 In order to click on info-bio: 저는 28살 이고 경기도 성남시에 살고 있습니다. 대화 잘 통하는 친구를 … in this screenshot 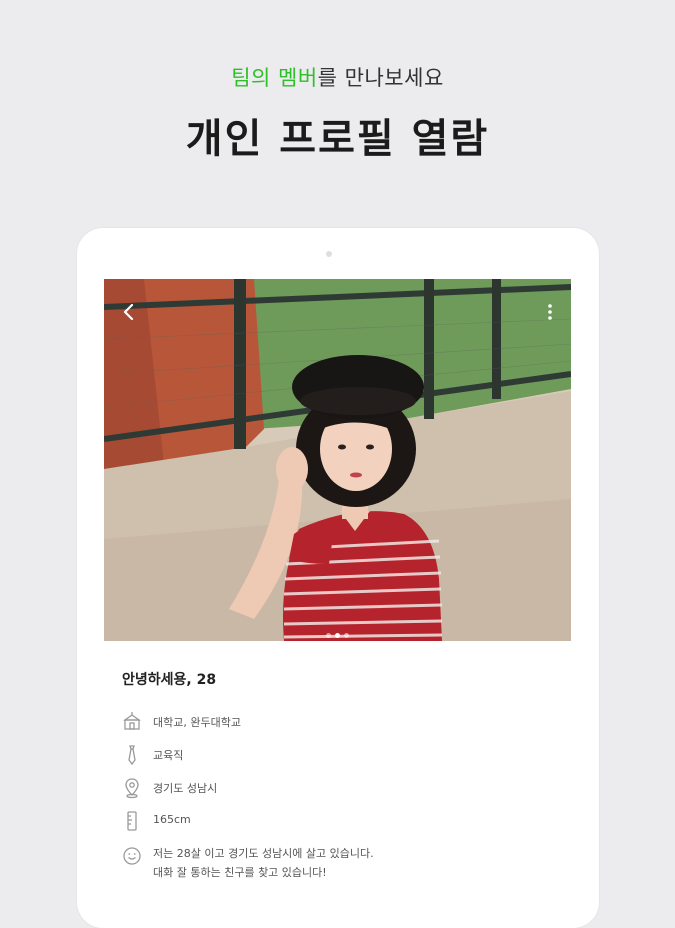, I will do `click(263, 863)`.